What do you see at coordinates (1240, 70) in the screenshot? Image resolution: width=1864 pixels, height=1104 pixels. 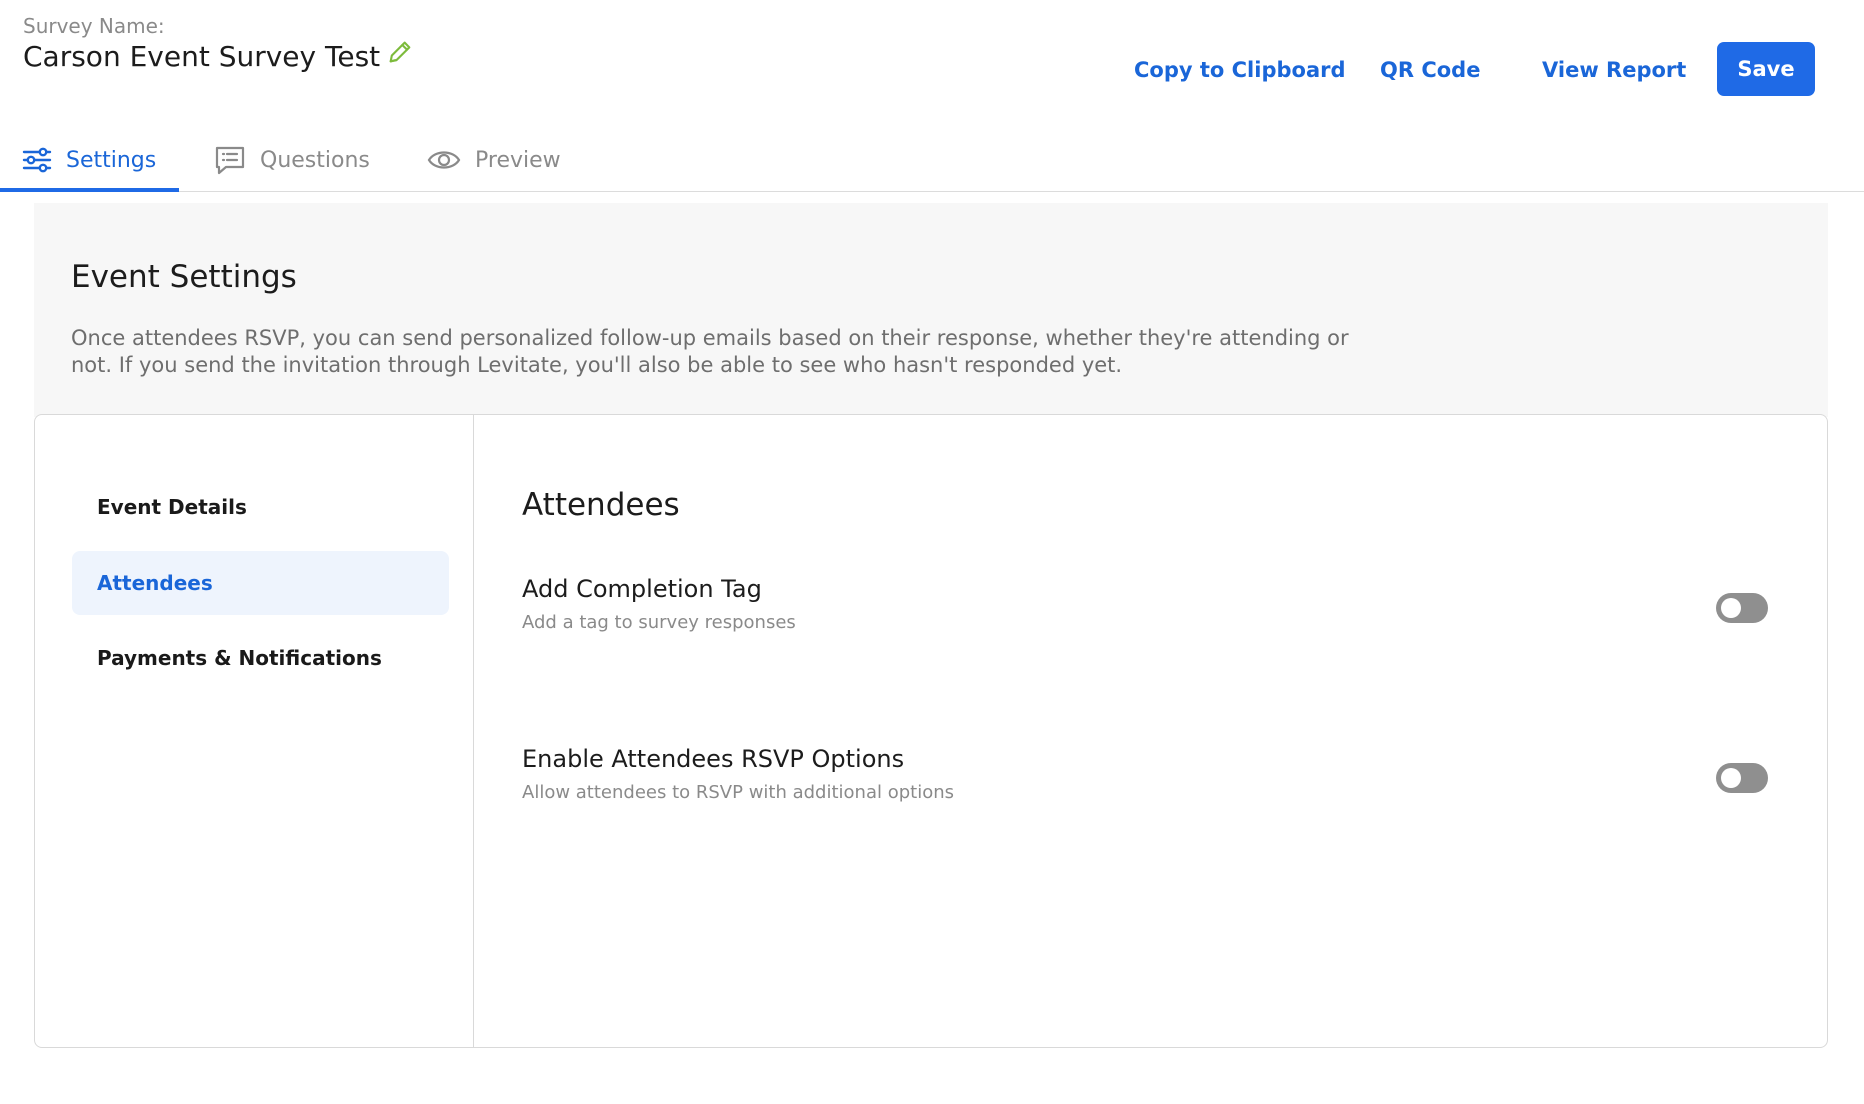 I see `copy-to-clipboard-button: Copy to Clipboard` at bounding box center [1240, 70].